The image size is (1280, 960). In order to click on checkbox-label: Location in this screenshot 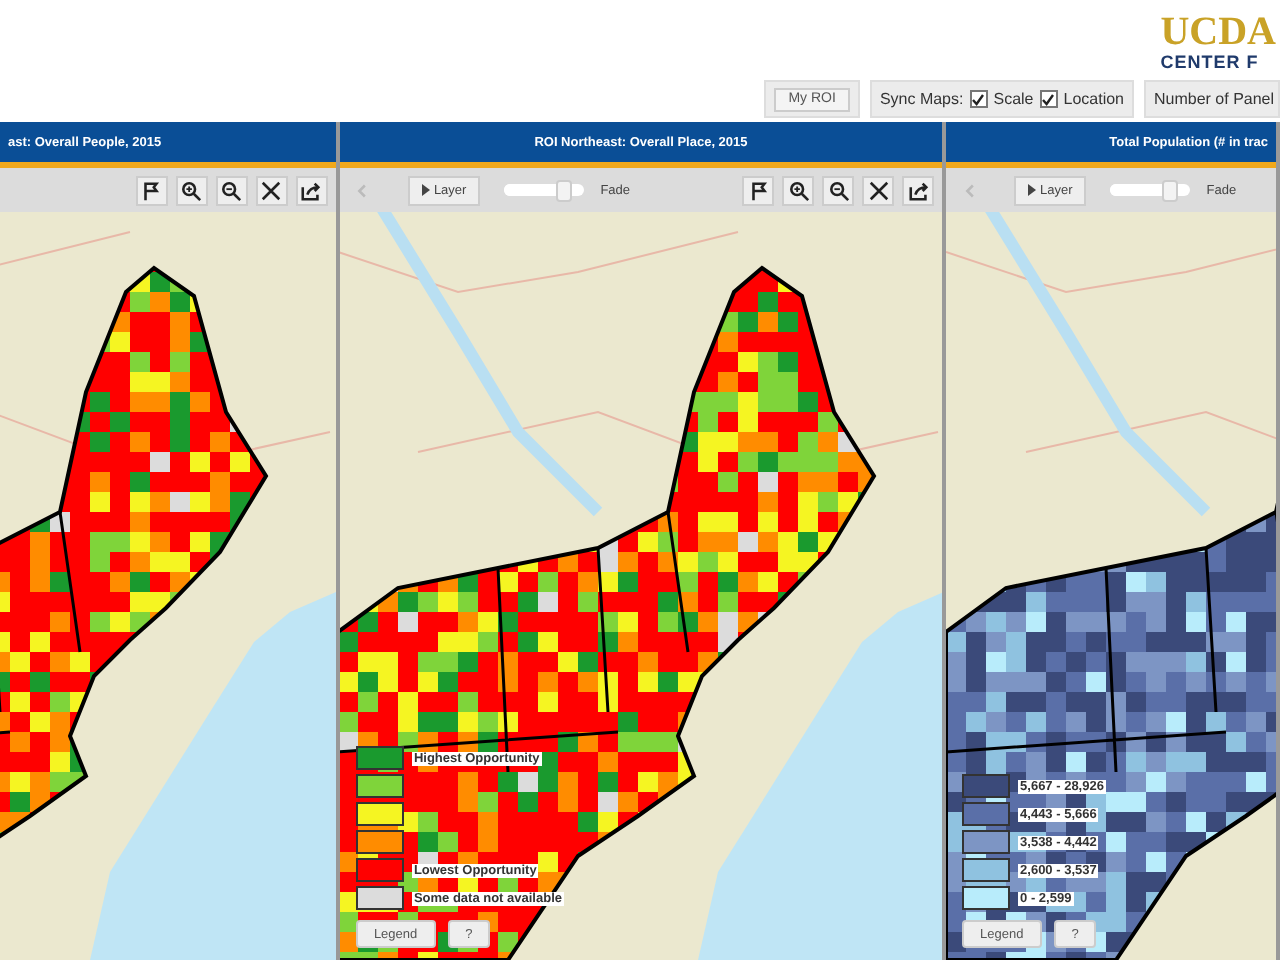, I will do `click(1093, 99)`.